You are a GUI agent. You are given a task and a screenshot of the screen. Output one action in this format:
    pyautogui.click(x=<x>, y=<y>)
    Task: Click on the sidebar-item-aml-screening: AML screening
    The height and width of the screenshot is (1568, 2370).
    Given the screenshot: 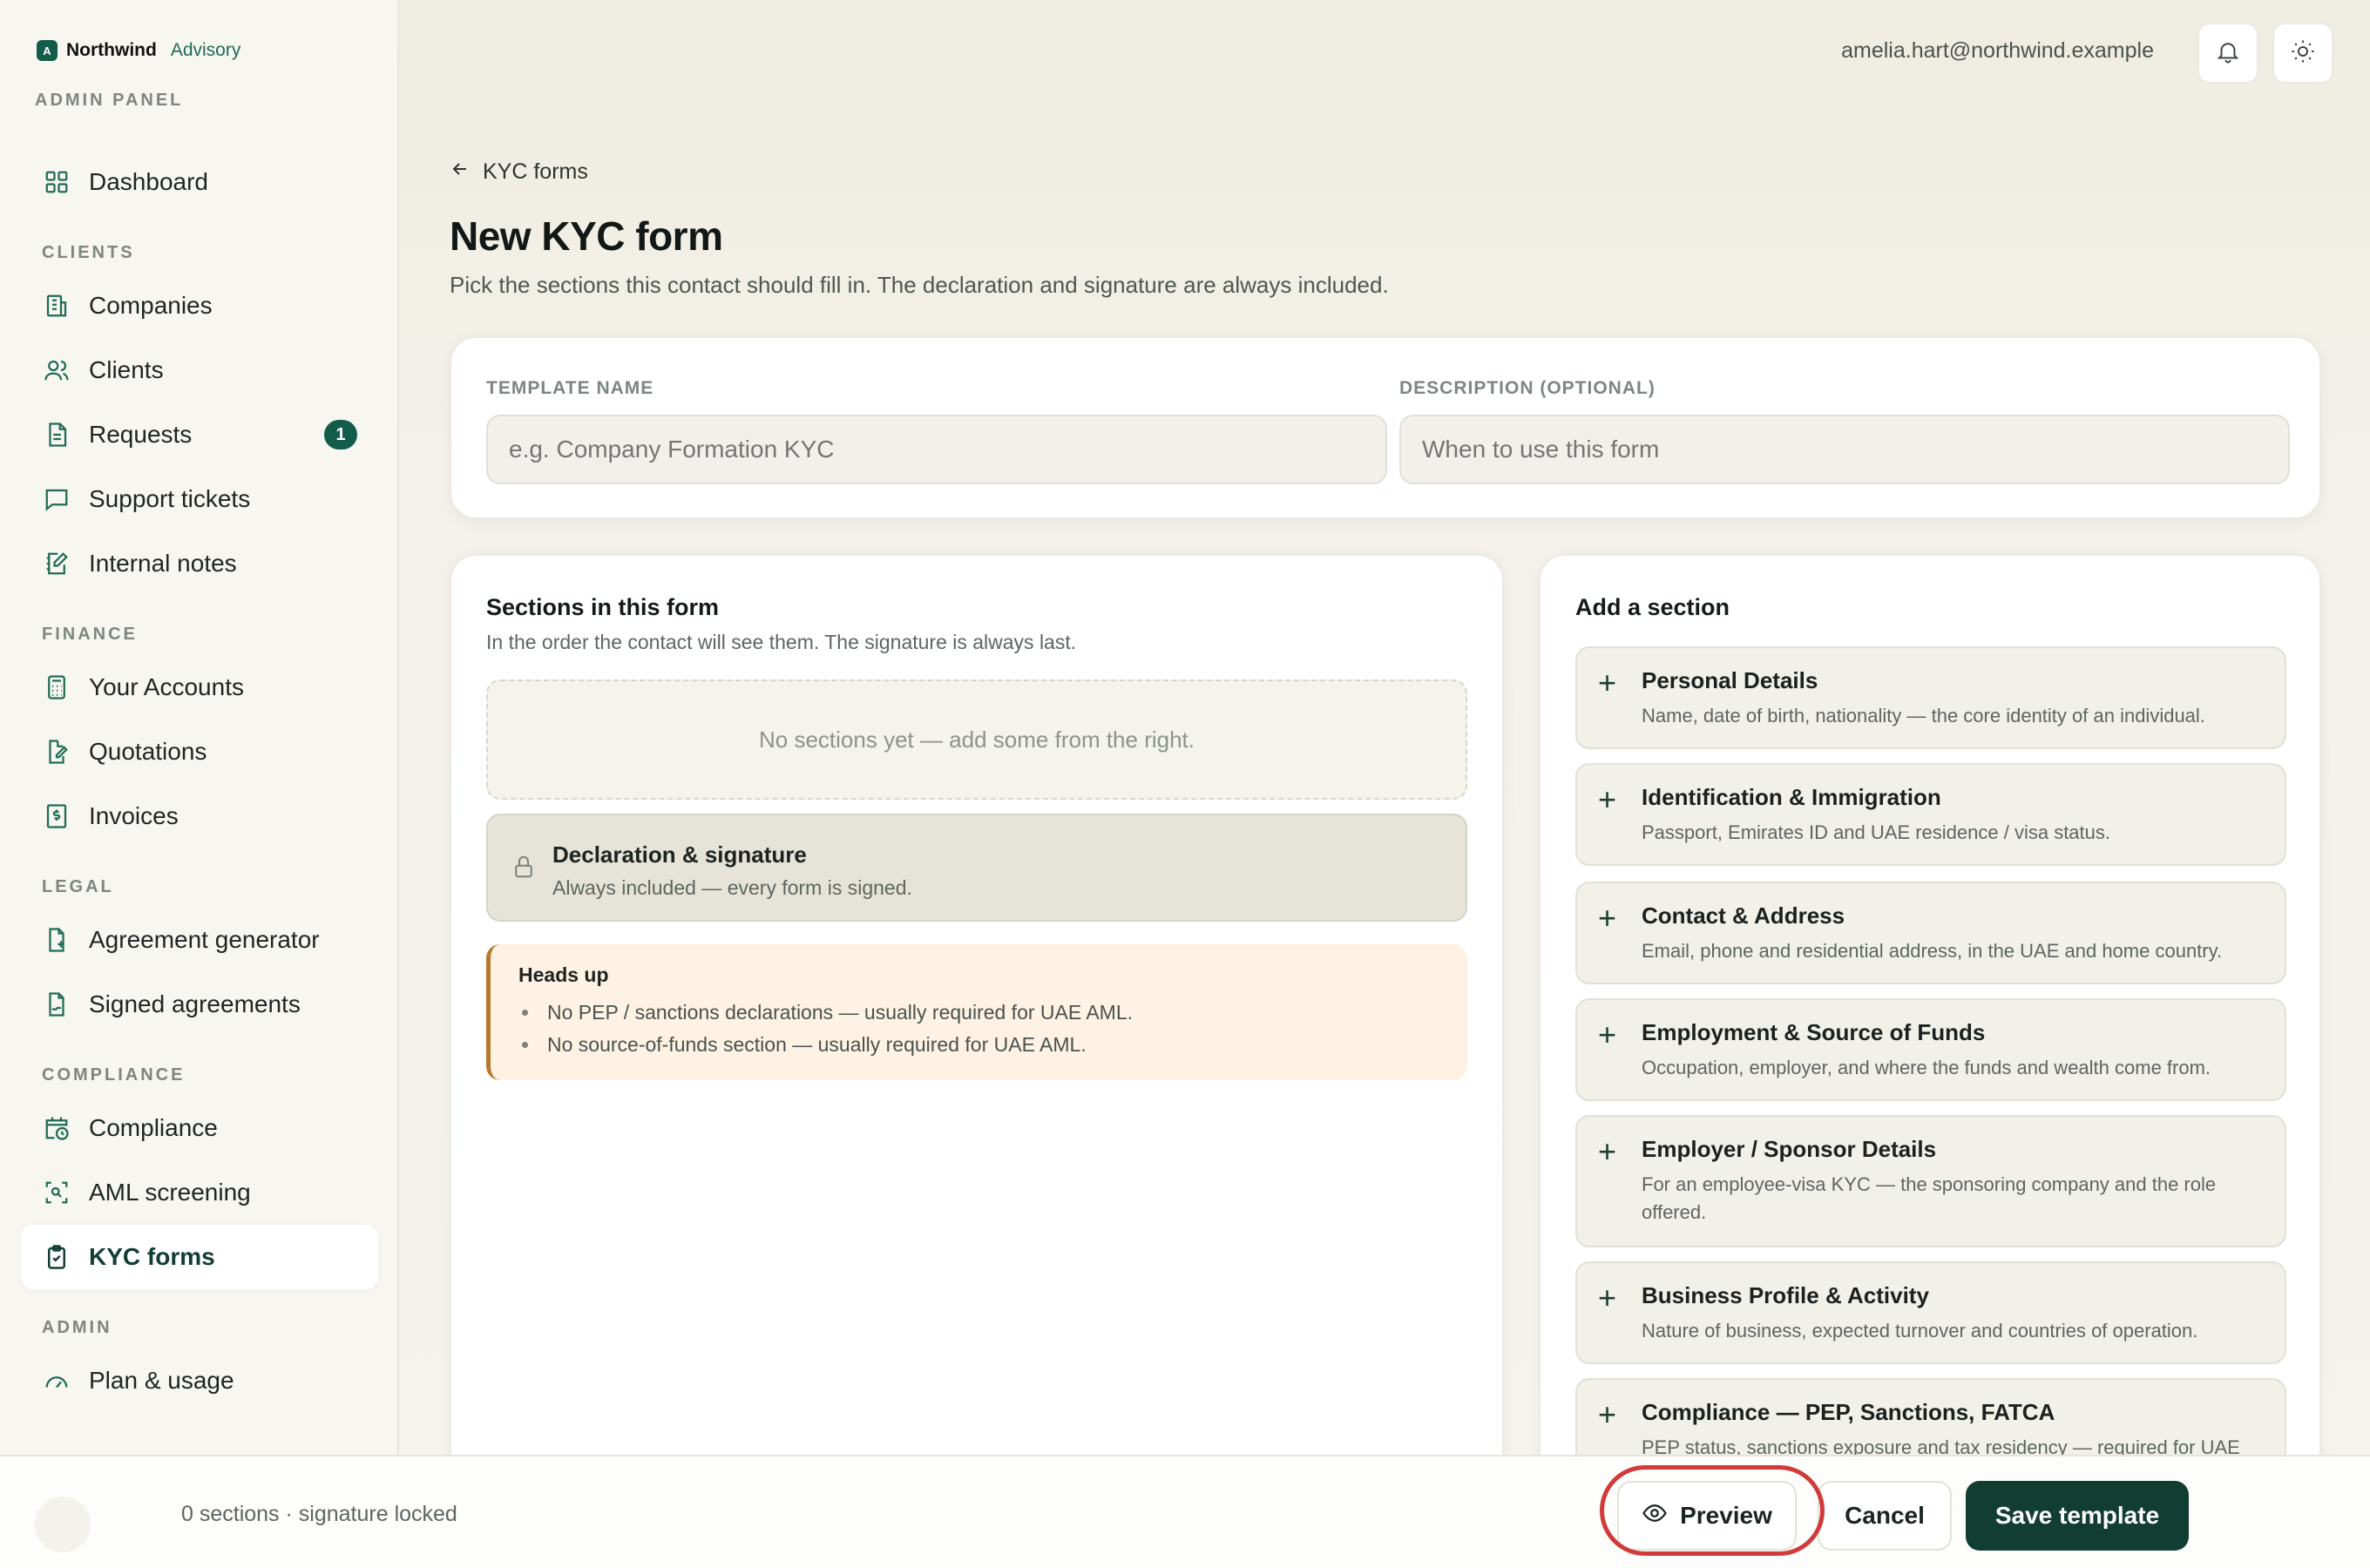 What is the action you would take?
    pyautogui.click(x=199, y=1192)
    